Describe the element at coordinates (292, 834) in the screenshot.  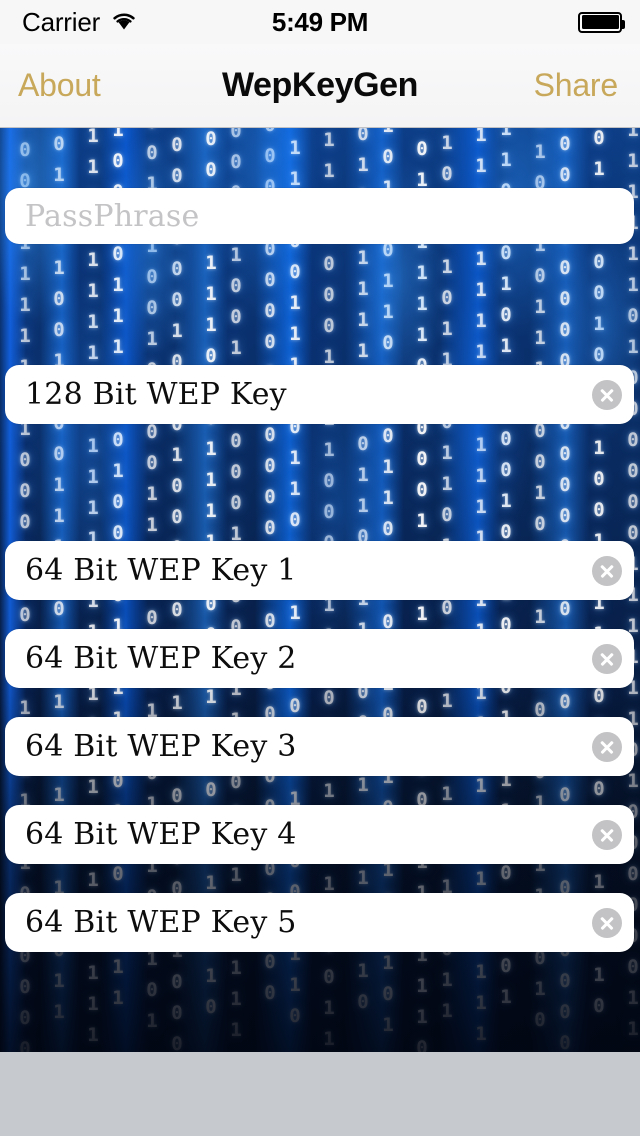
I see `wep64-4-input: 64 Bit WEP Key 4` at that location.